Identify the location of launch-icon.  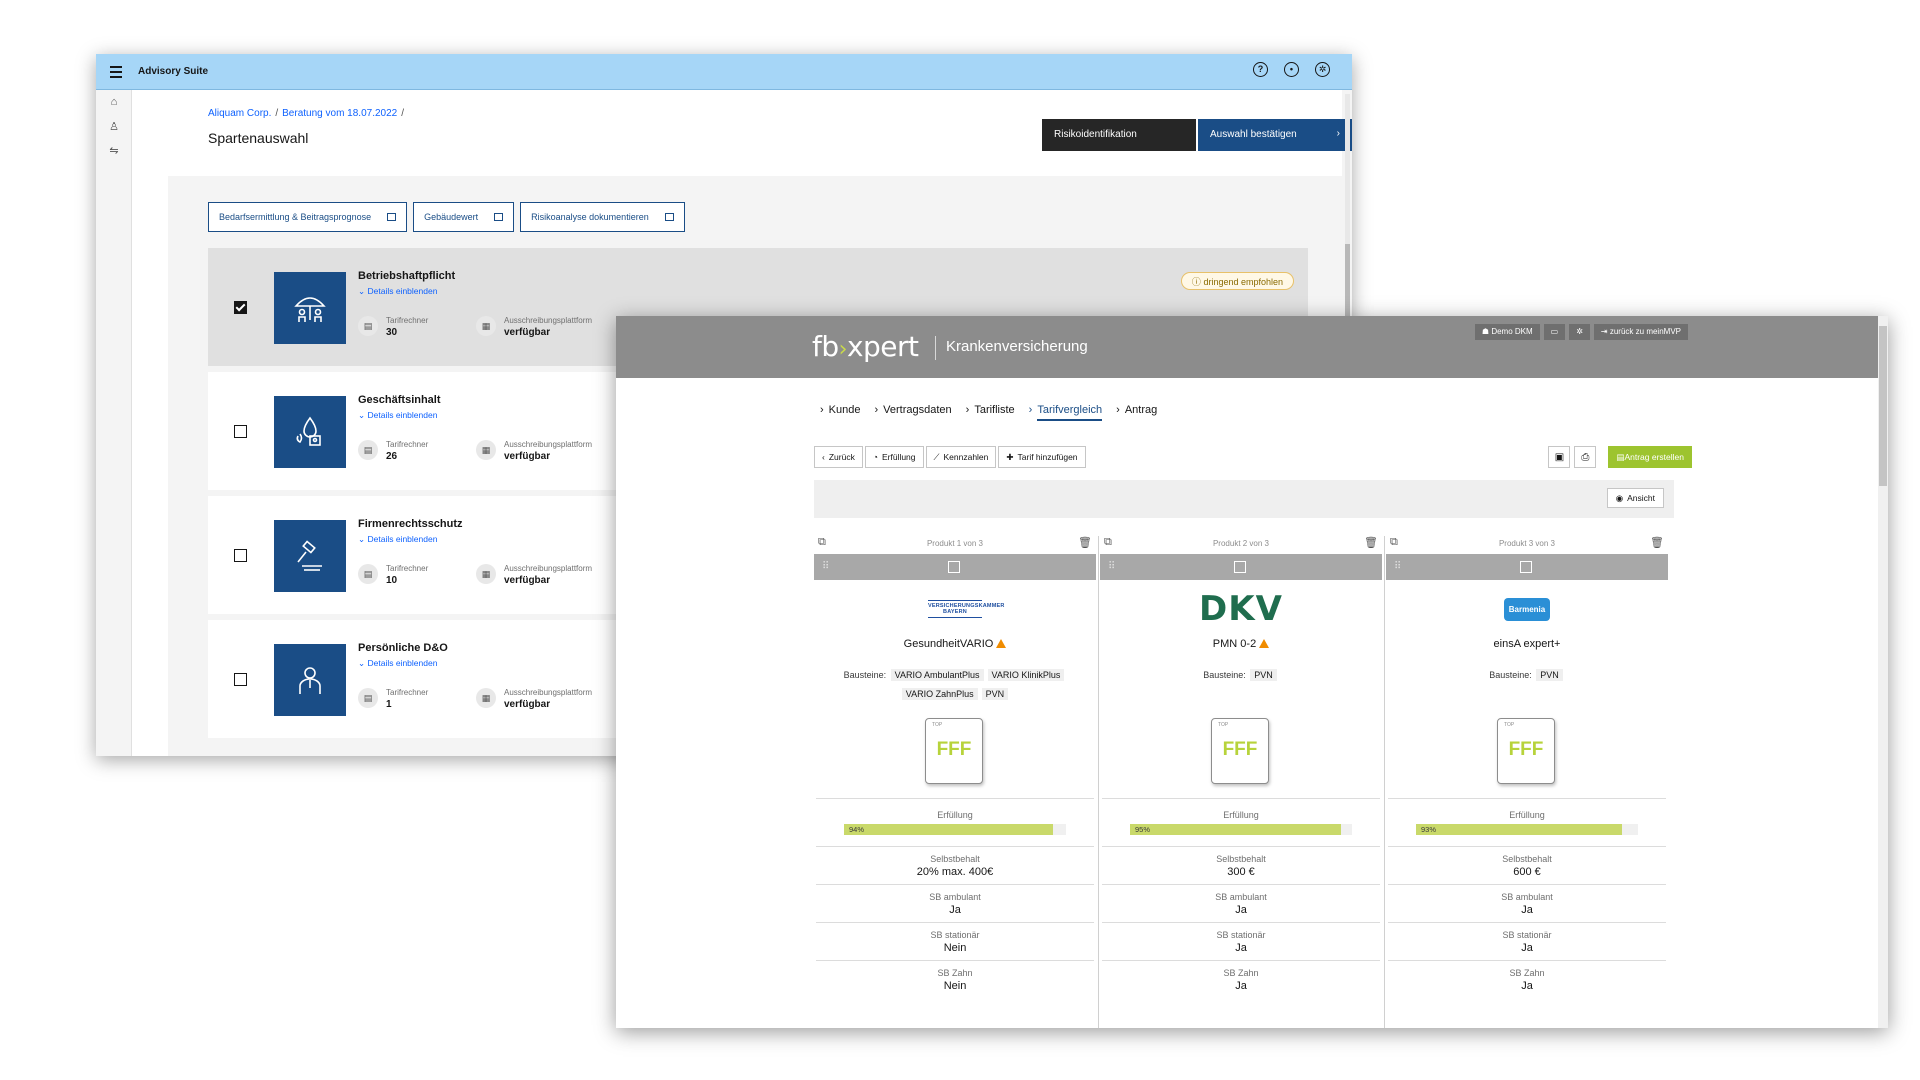
(499, 217).